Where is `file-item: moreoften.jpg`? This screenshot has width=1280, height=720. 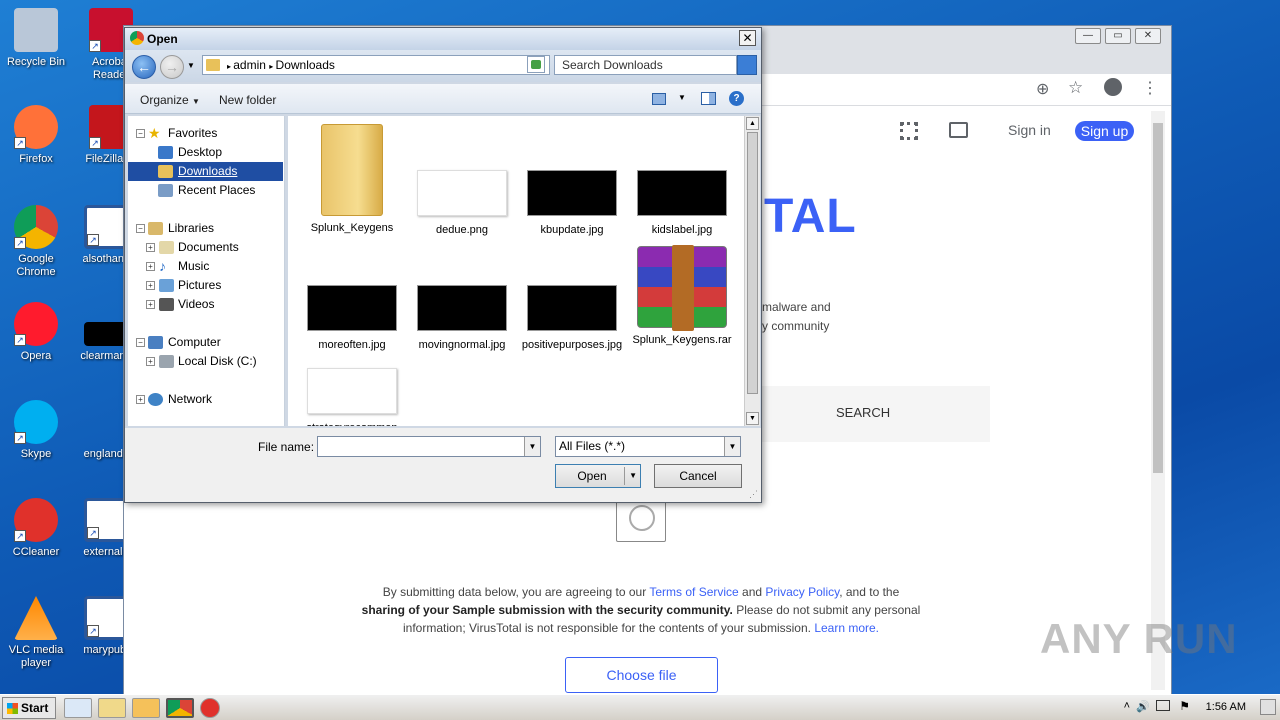 file-item: moreoften.jpg is located at coordinates (352, 318).